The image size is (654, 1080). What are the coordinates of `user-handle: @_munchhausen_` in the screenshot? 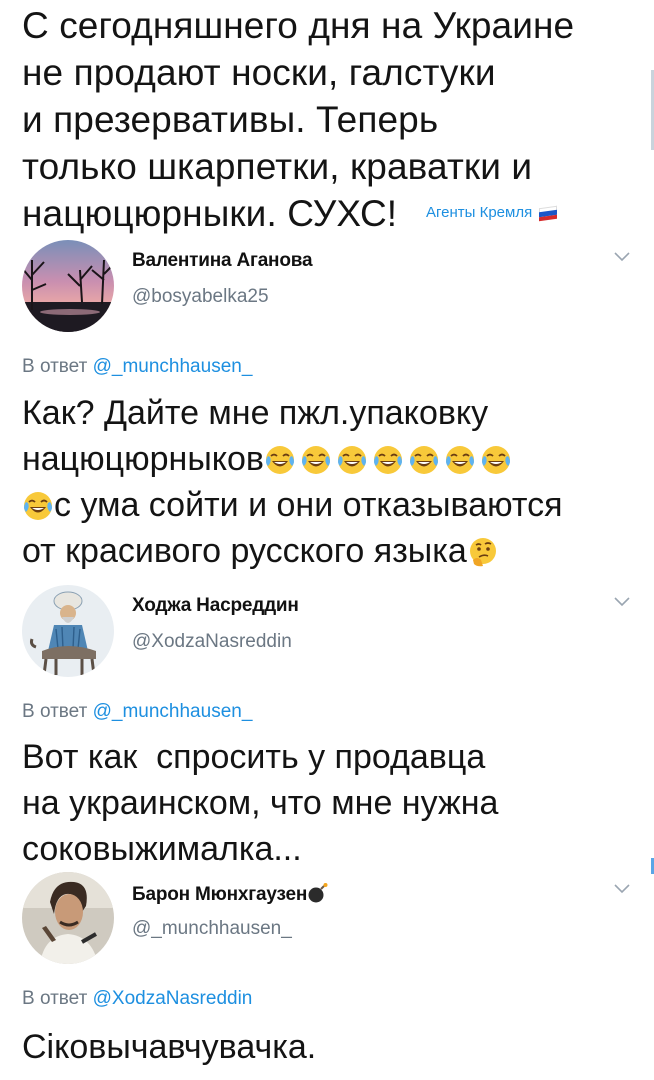 It's located at (212, 929).